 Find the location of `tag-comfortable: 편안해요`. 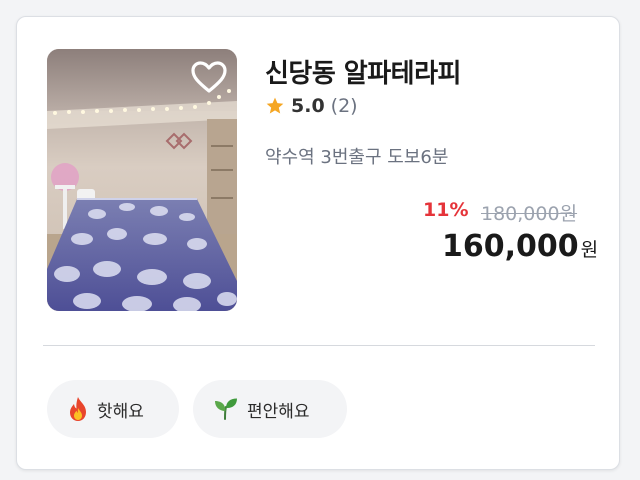

tag-comfortable: 편안해요 is located at coordinates (270, 409).